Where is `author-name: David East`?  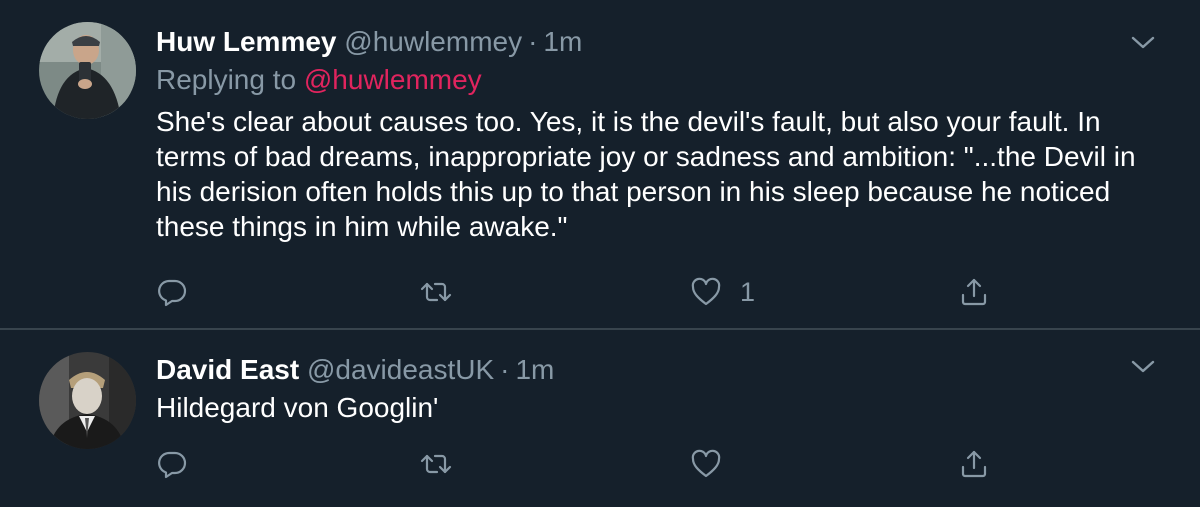
author-name: David East is located at coordinates (227, 369).